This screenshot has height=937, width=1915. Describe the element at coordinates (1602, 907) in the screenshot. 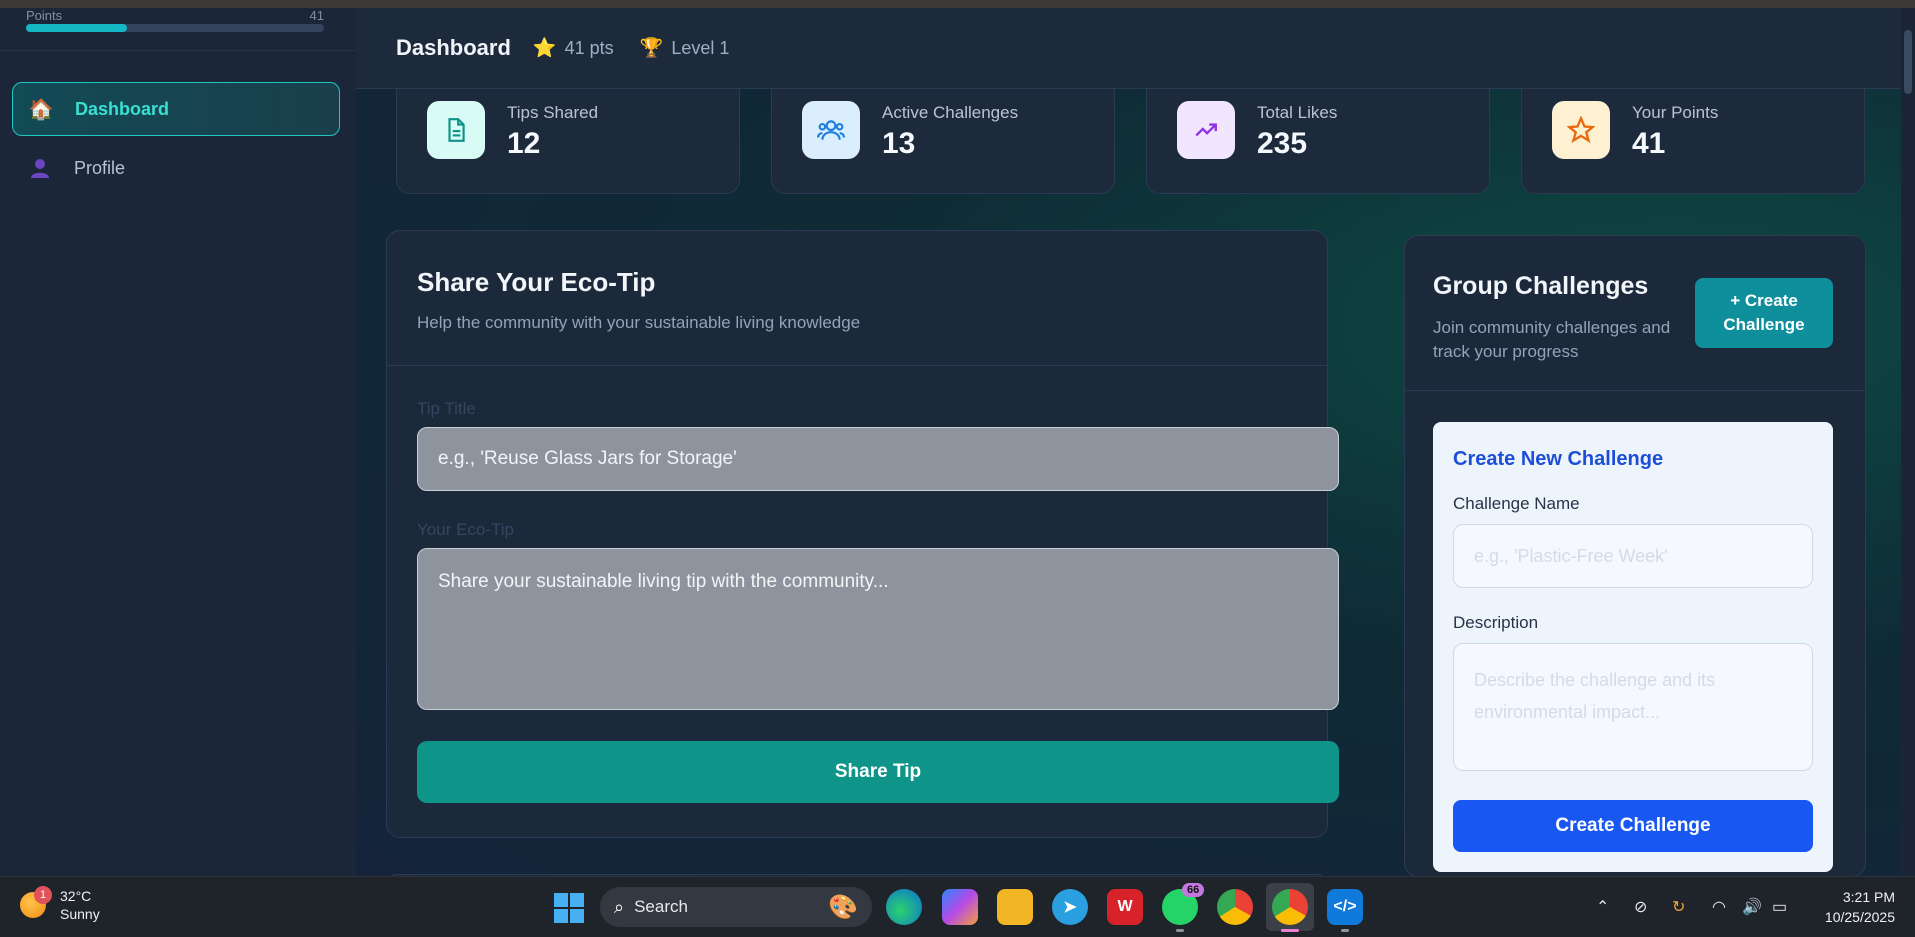

I see `chevron-up-icon: ⌃` at that location.